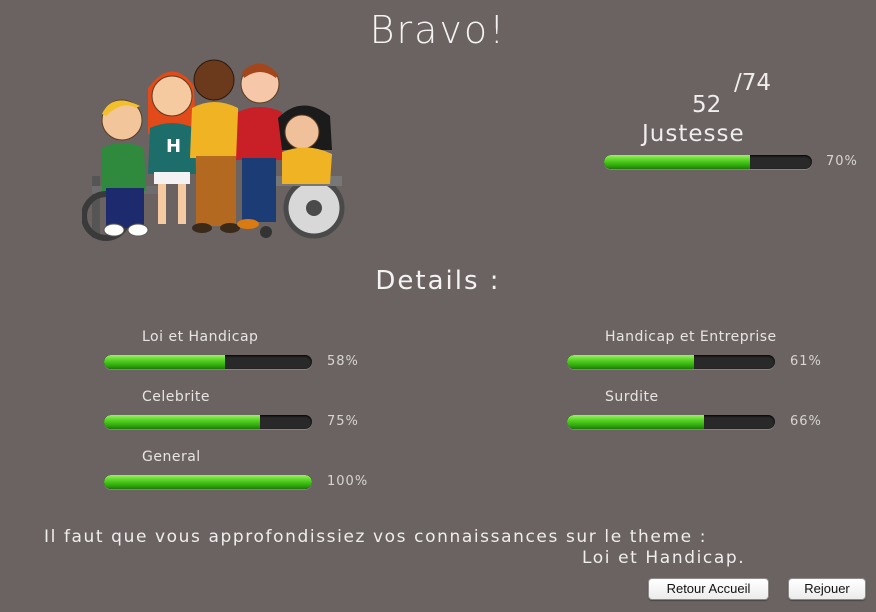 The width and height of the screenshot is (876, 612). Describe the element at coordinates (632, 397) in the screenshot. I see `category-label: Surdite` at that location.